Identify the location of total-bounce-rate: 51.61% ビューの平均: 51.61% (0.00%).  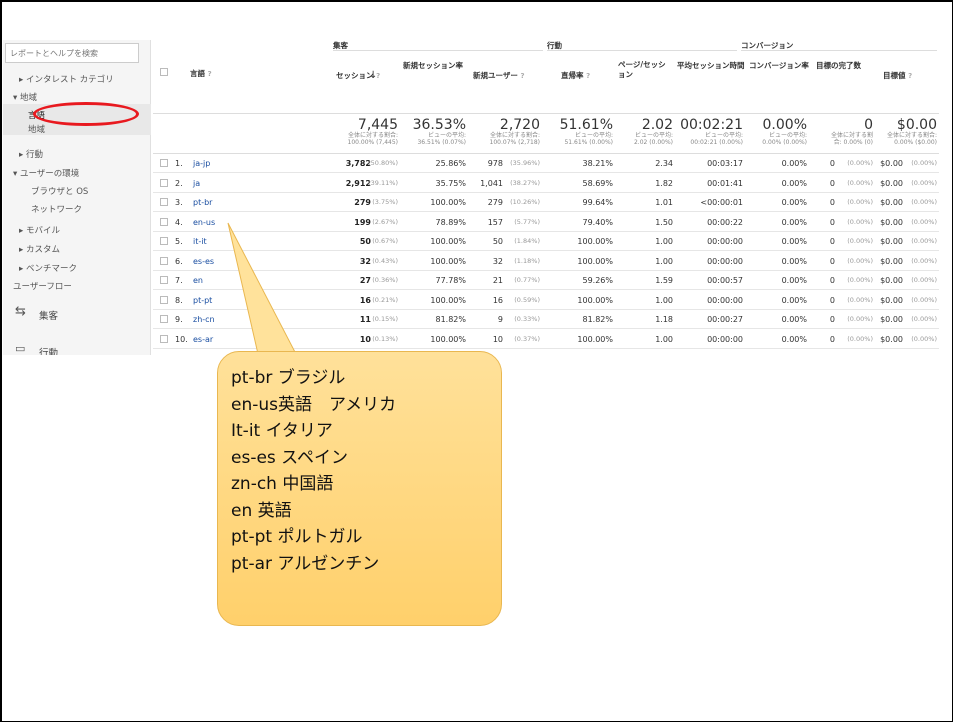
(586, 131).